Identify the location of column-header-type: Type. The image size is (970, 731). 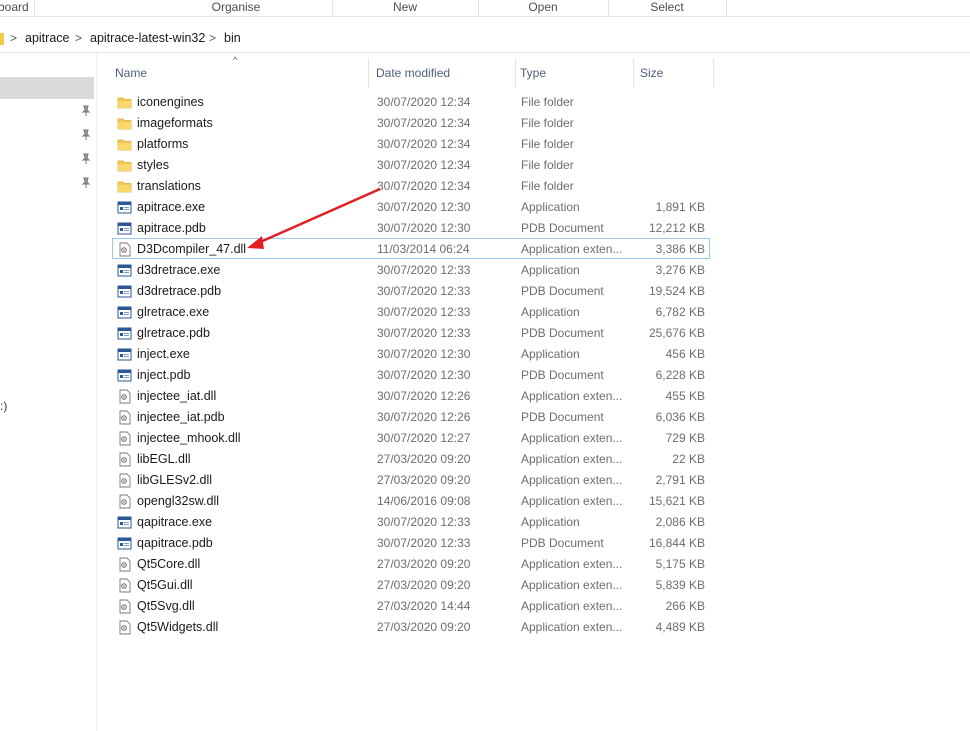
(575, 73).